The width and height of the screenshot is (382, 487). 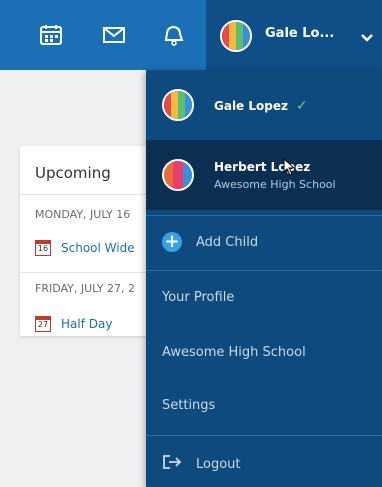 I want to click on calendar-icon, so click(x=51, y=35).